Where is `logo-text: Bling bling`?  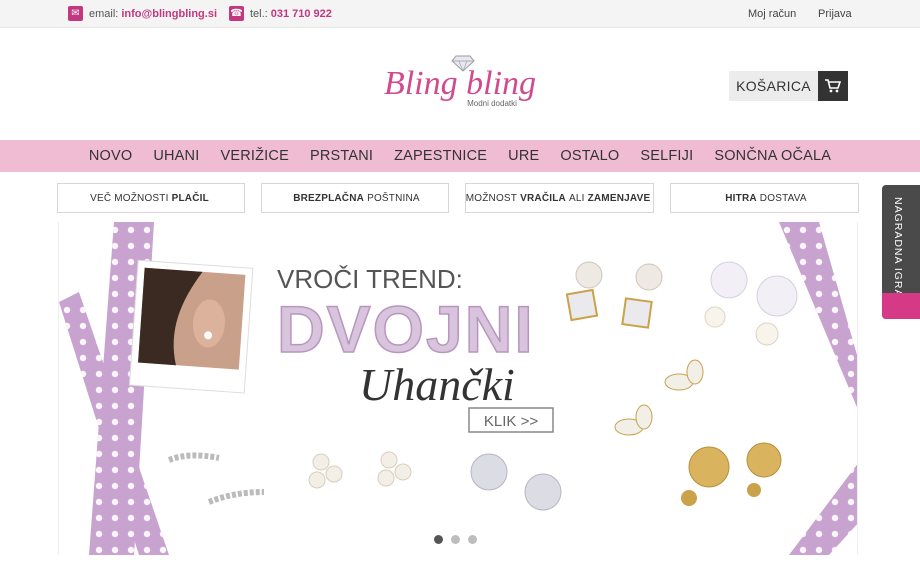
logo-text: Bling bling is located at coordinates (460, 83).